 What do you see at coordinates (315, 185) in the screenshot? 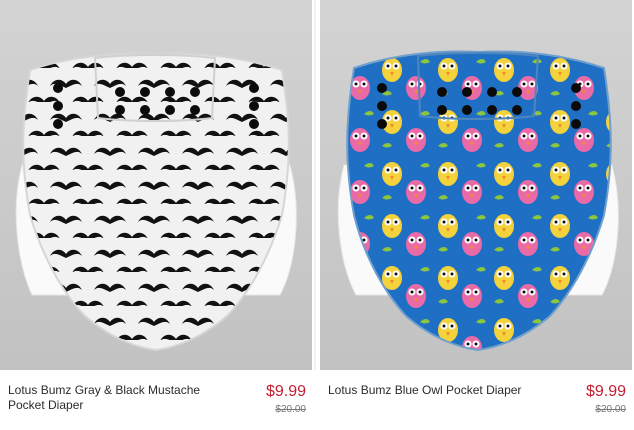
I see `card-divider` at bounding box center [315, 185].